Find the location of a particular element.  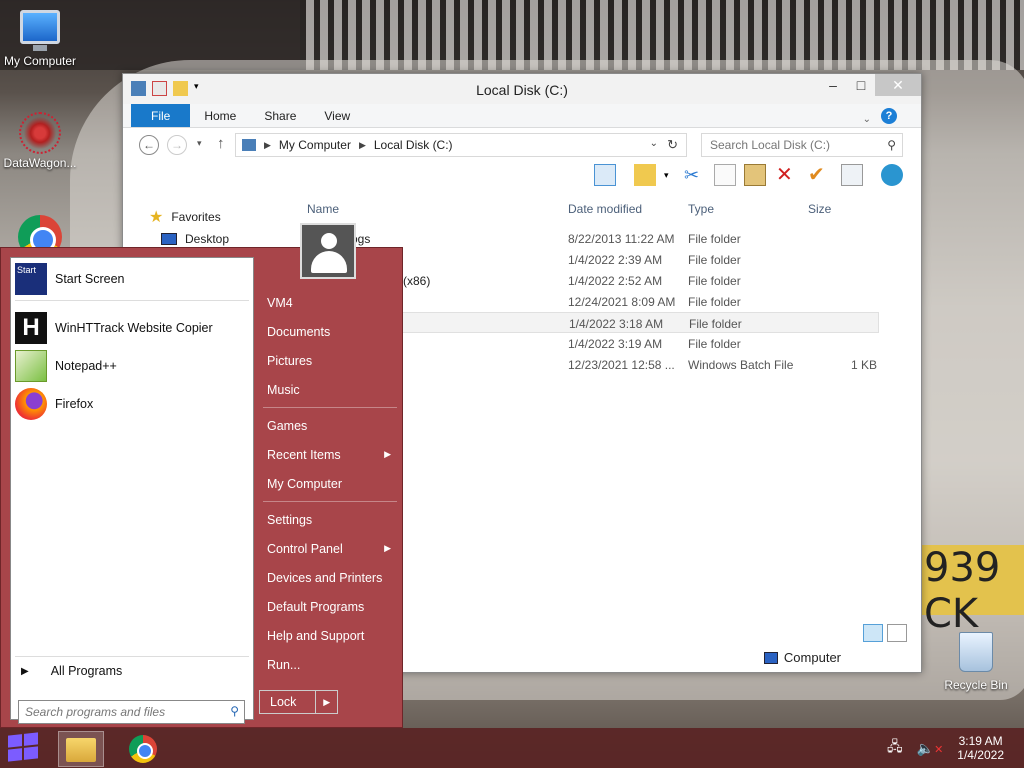

place-my-computer: My Computer is located at coordinates (329, 483).